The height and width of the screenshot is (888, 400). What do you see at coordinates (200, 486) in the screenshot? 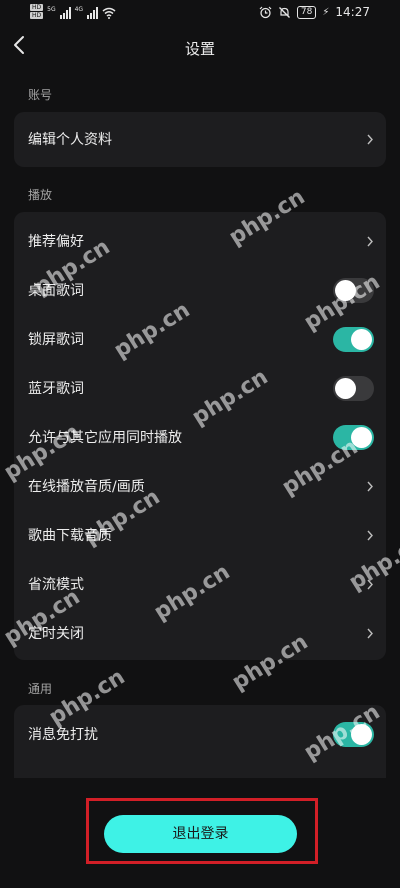
I see `row-online-quality: 在线播放音质/画质` at bounding box center [200, 486].